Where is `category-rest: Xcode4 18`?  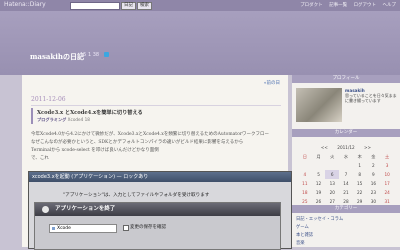
category-rest: Xcode4 18 is located at coordinates (78, 119).